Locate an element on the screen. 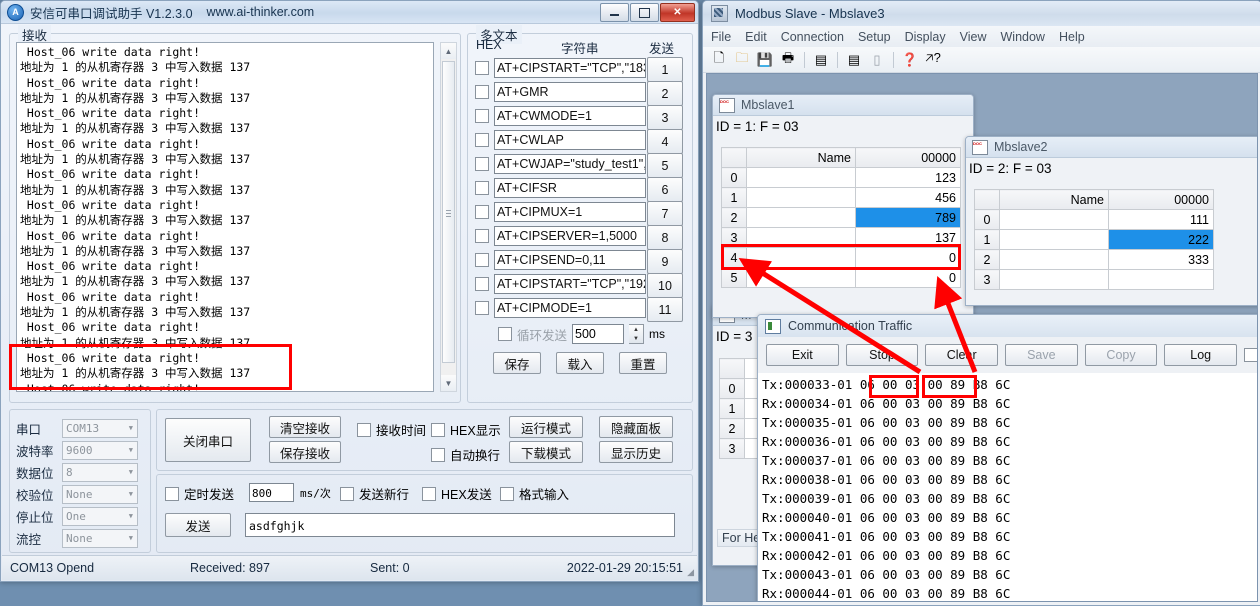 This screenshot has height=606, width=1260. receive-time-checkbox is located at coordinates (364, 429).